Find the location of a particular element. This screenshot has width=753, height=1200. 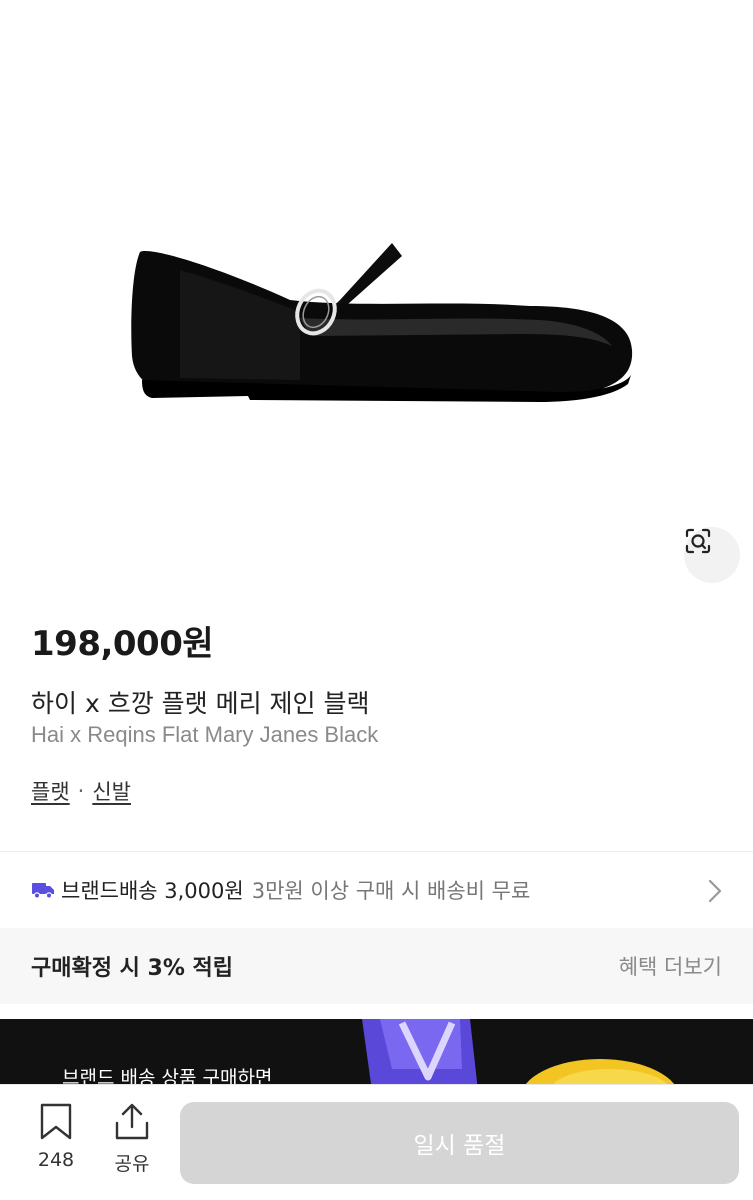

share-label: 공유 is located at coordinates (132, 1164).